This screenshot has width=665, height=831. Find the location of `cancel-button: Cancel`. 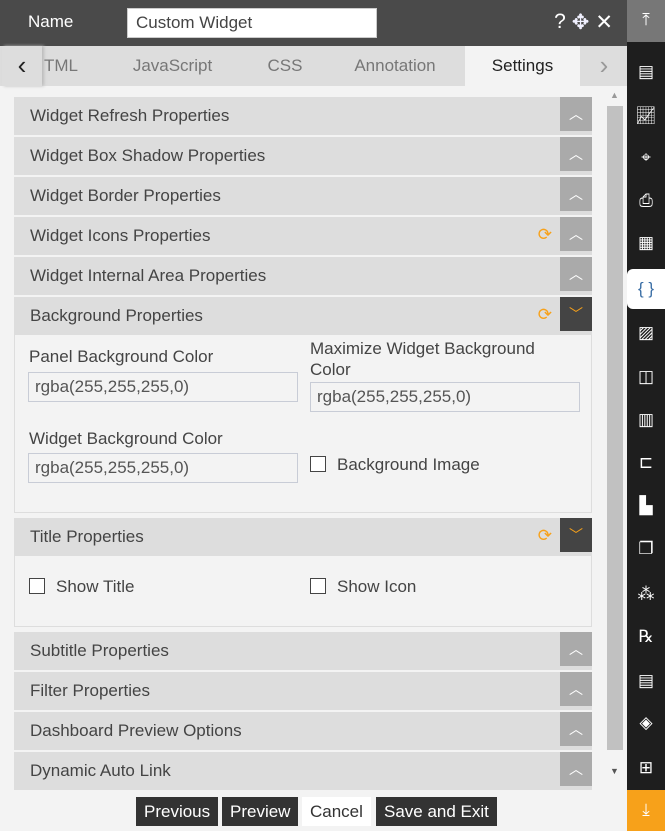

cancel-button: Cancel is located at coordinates (336, 811).